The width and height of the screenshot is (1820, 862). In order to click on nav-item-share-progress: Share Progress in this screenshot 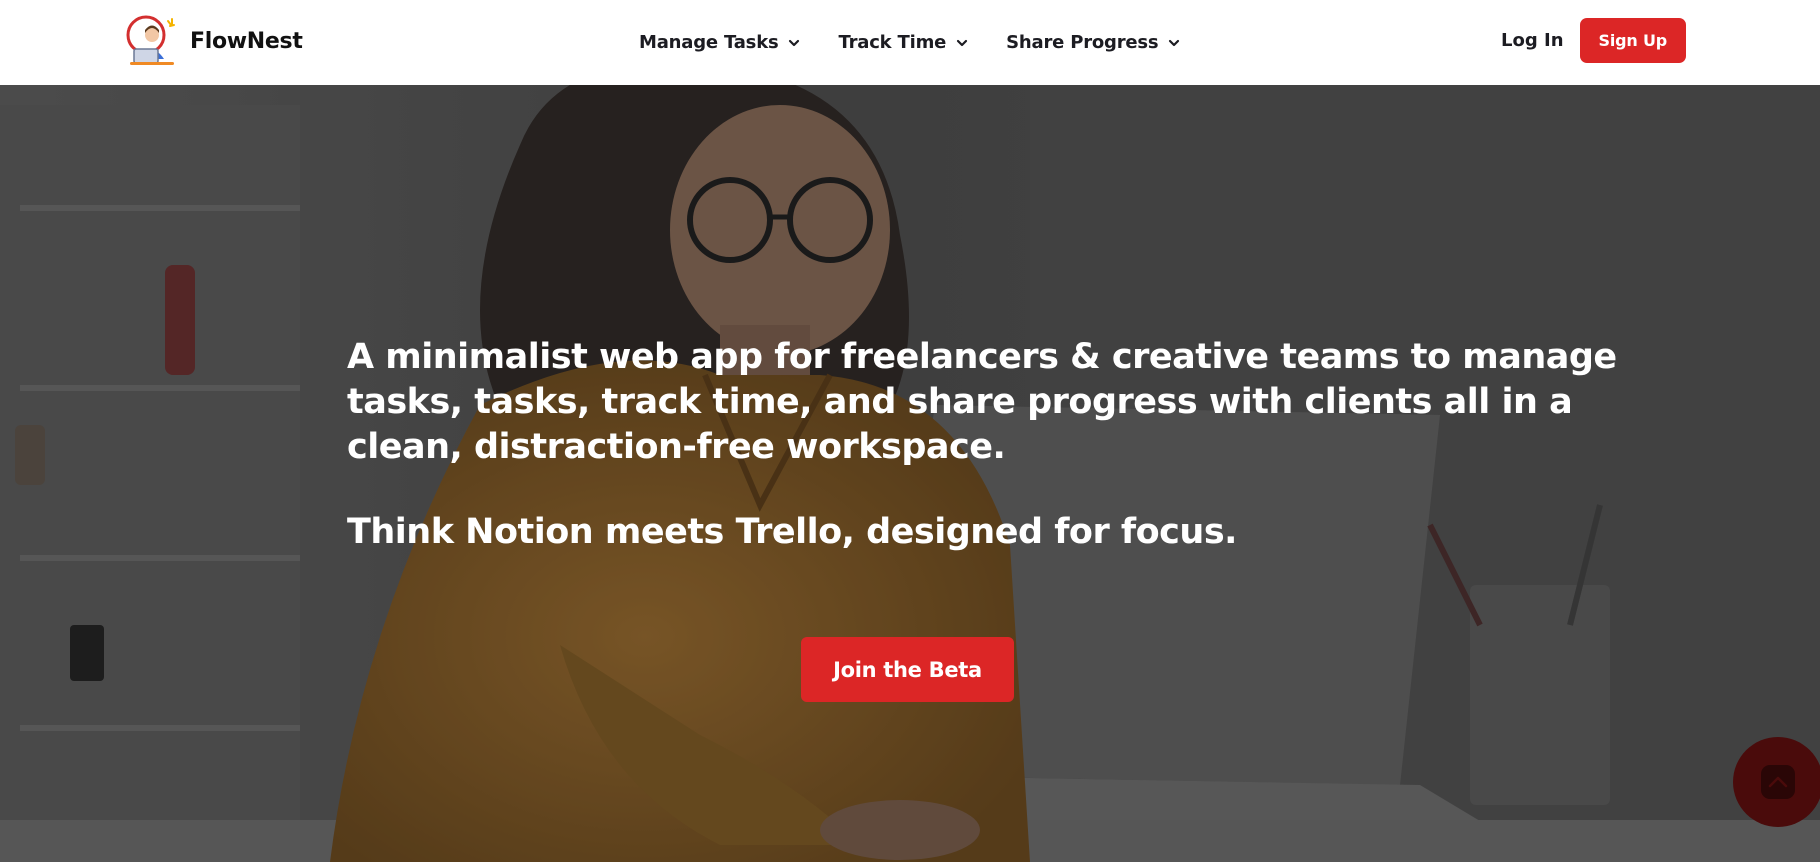, I will do `click(1093, 42)`.